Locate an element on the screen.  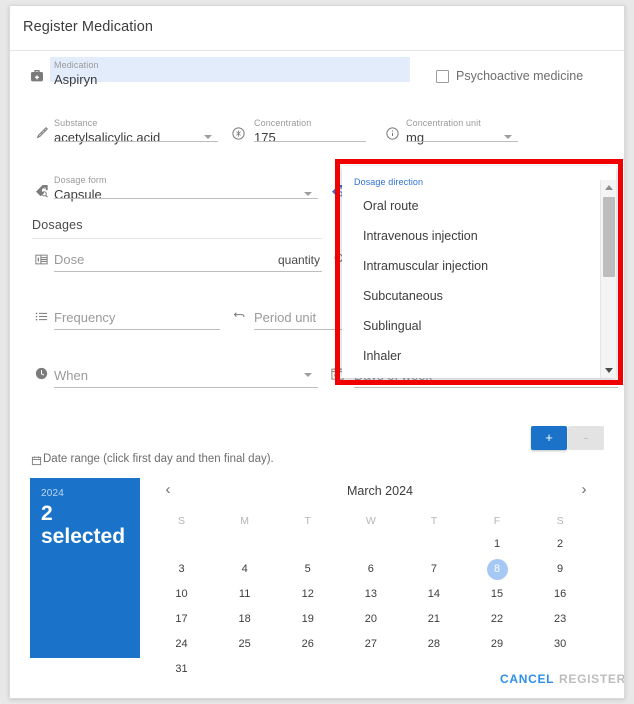
add-dosage-button: + is located at coordinates (549, 438).